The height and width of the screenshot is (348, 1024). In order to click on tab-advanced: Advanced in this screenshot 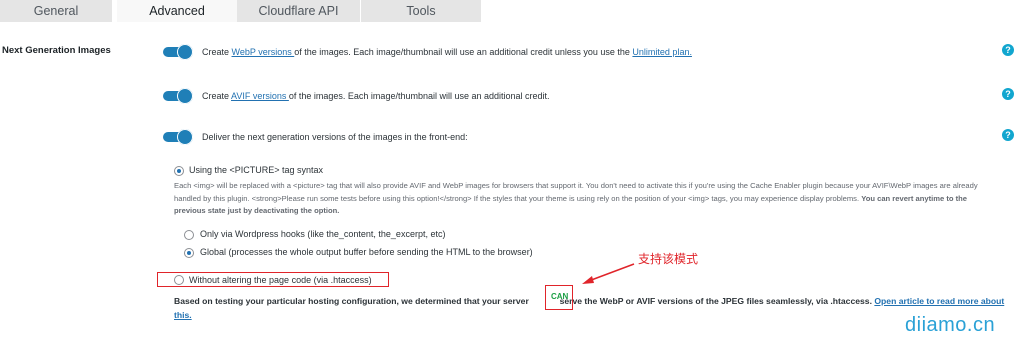, I will do `click(177, 11)`.